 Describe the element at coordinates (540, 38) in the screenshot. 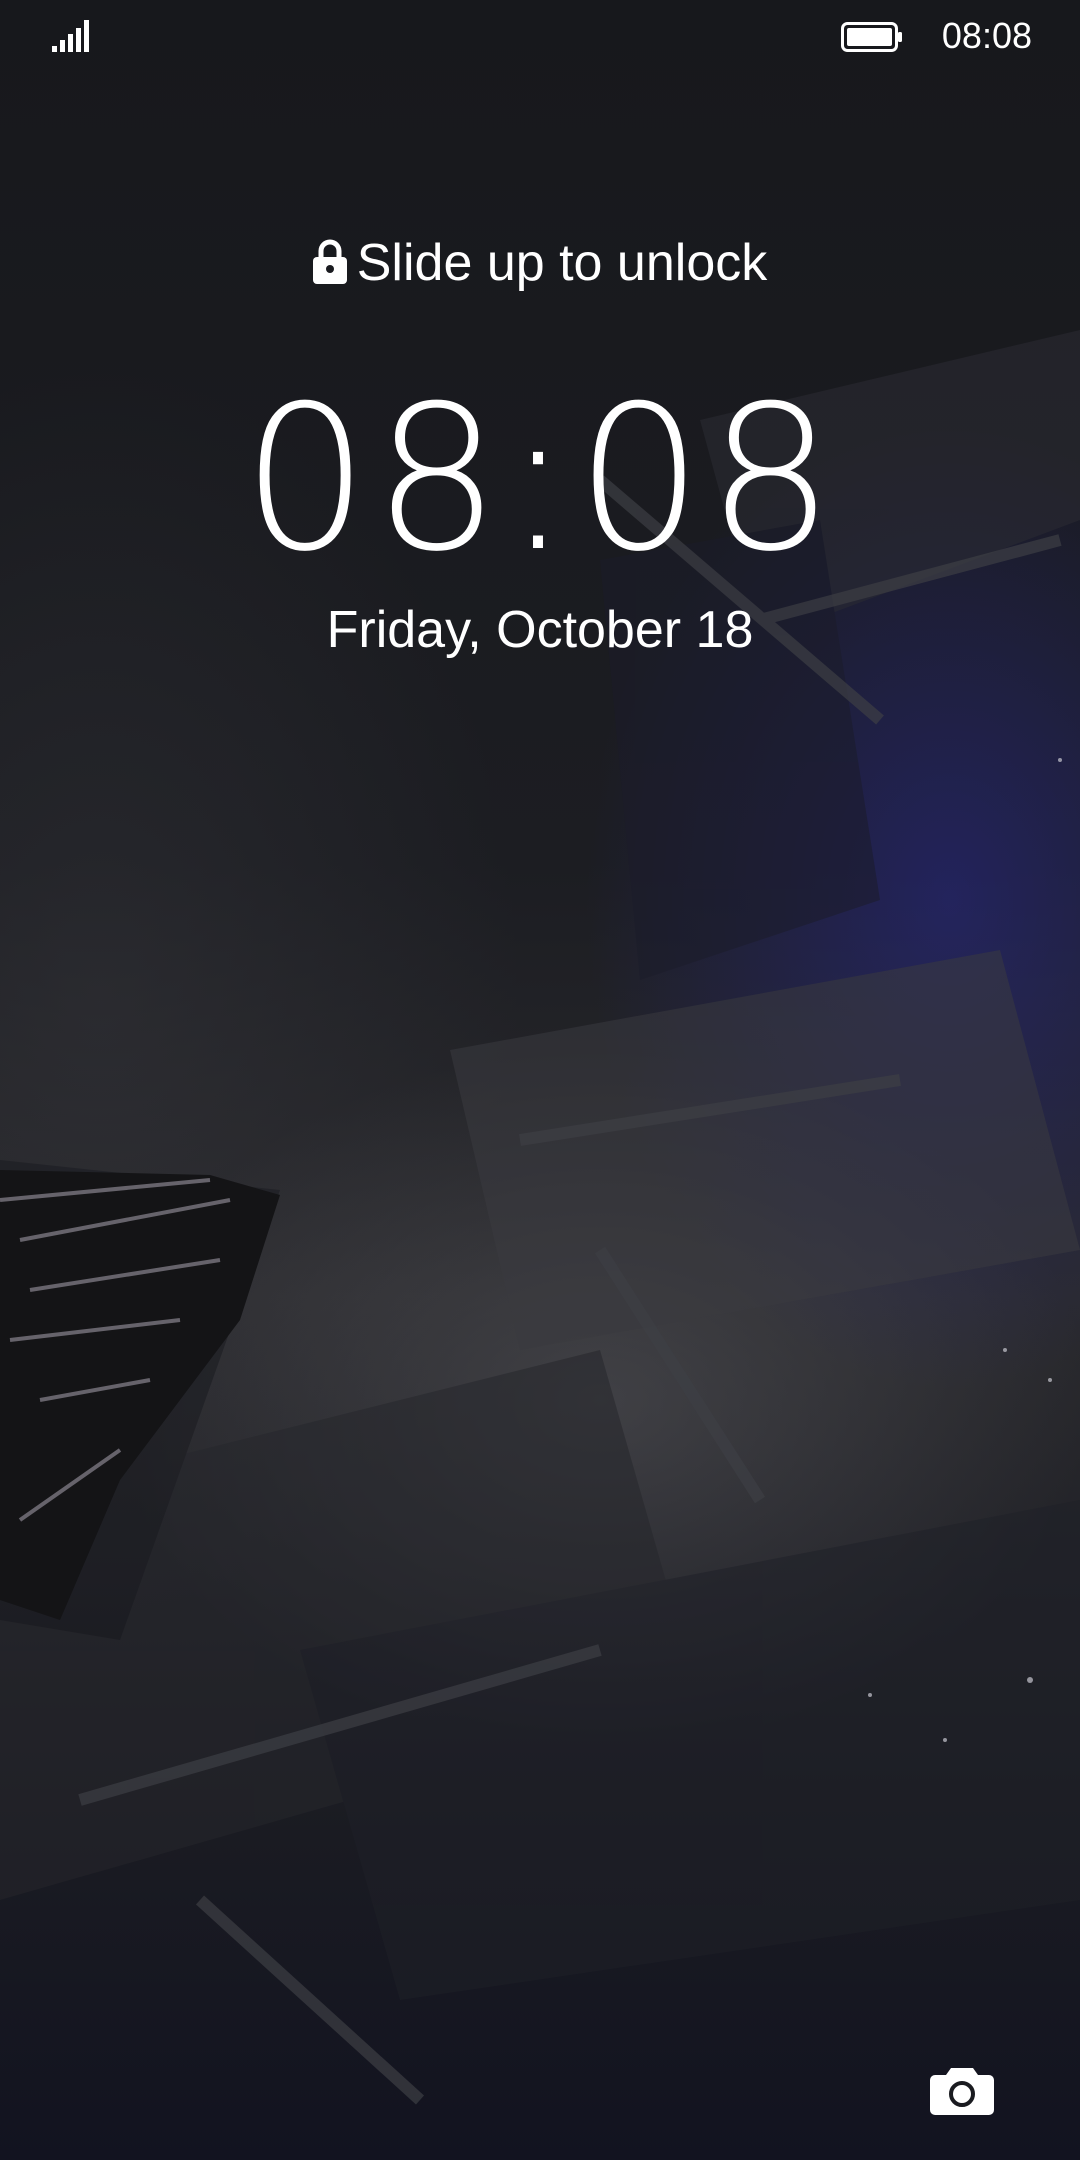

I see `status-bar: 08:08` at that location.